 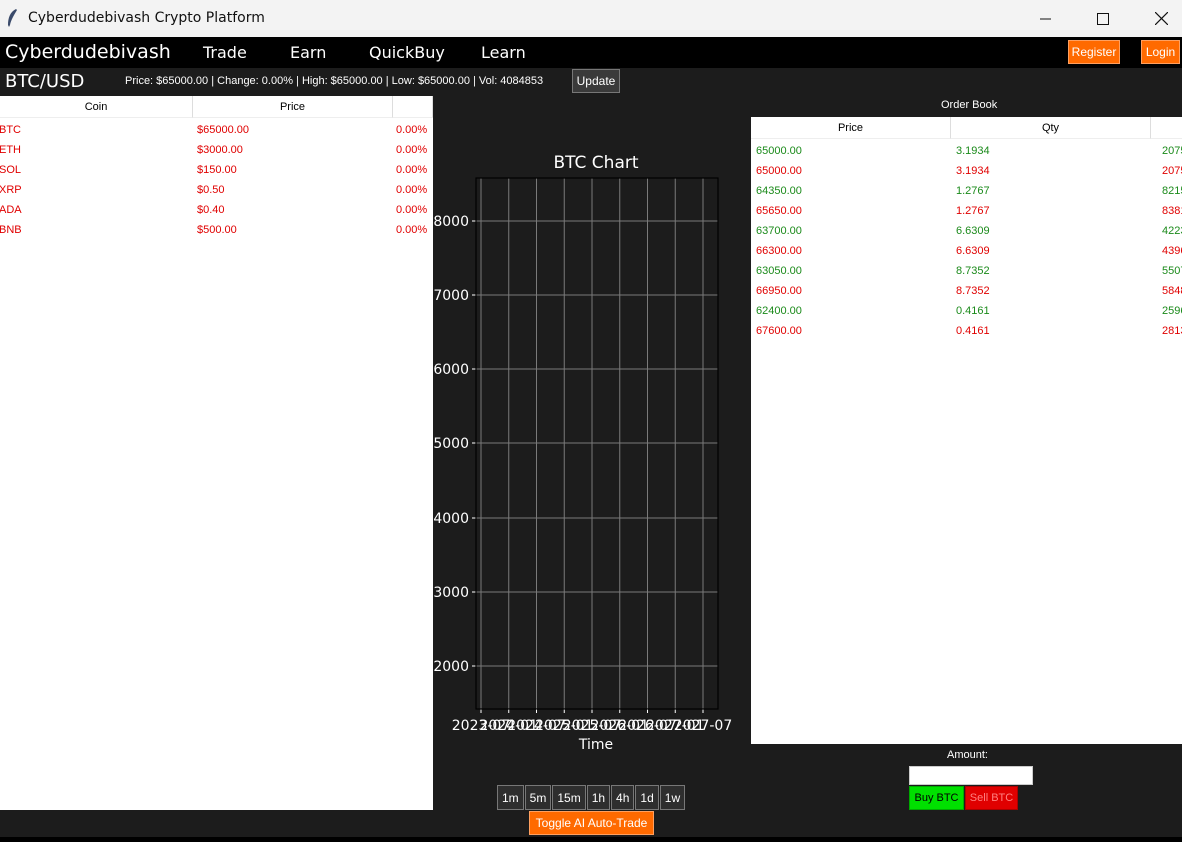 I want to click on ob-total: 58482, so click(x=1172, y=291).